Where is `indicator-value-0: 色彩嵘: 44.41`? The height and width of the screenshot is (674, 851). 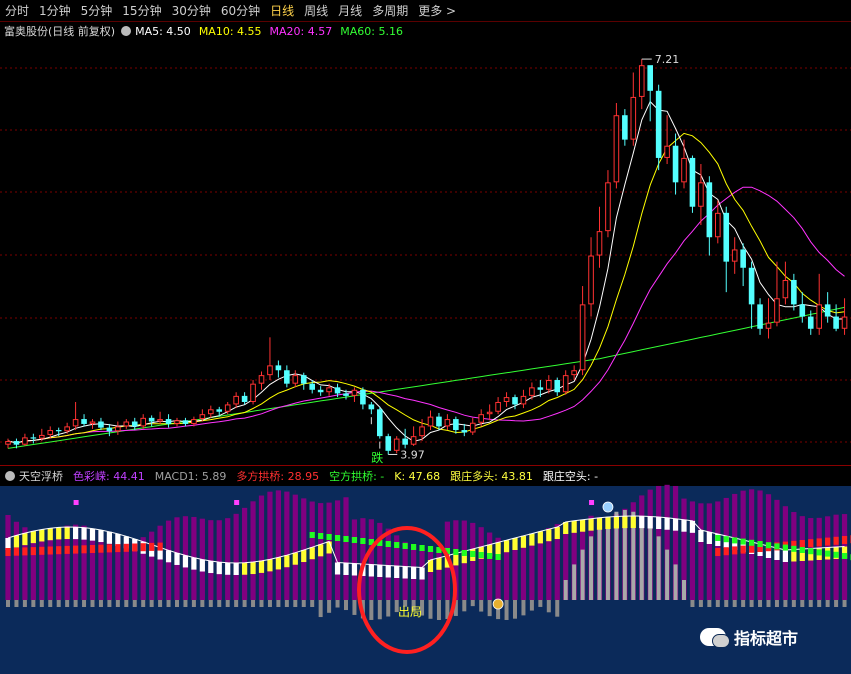
indicator-value-0: 色彩嵘: 44.41 is located at coordinates (109, 476).